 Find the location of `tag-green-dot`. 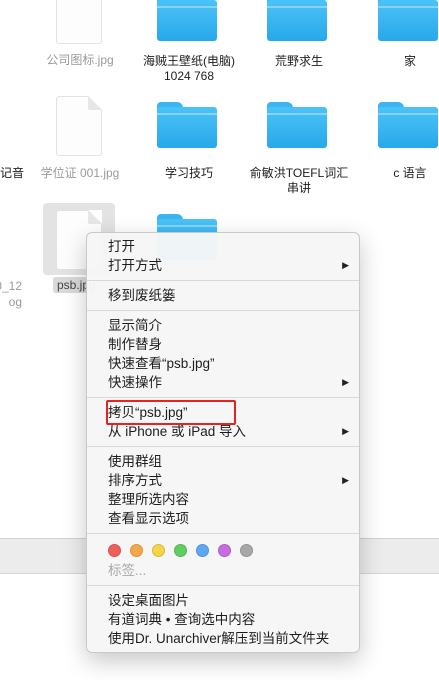

tag-green-dot is located at coordinates (180, 550).